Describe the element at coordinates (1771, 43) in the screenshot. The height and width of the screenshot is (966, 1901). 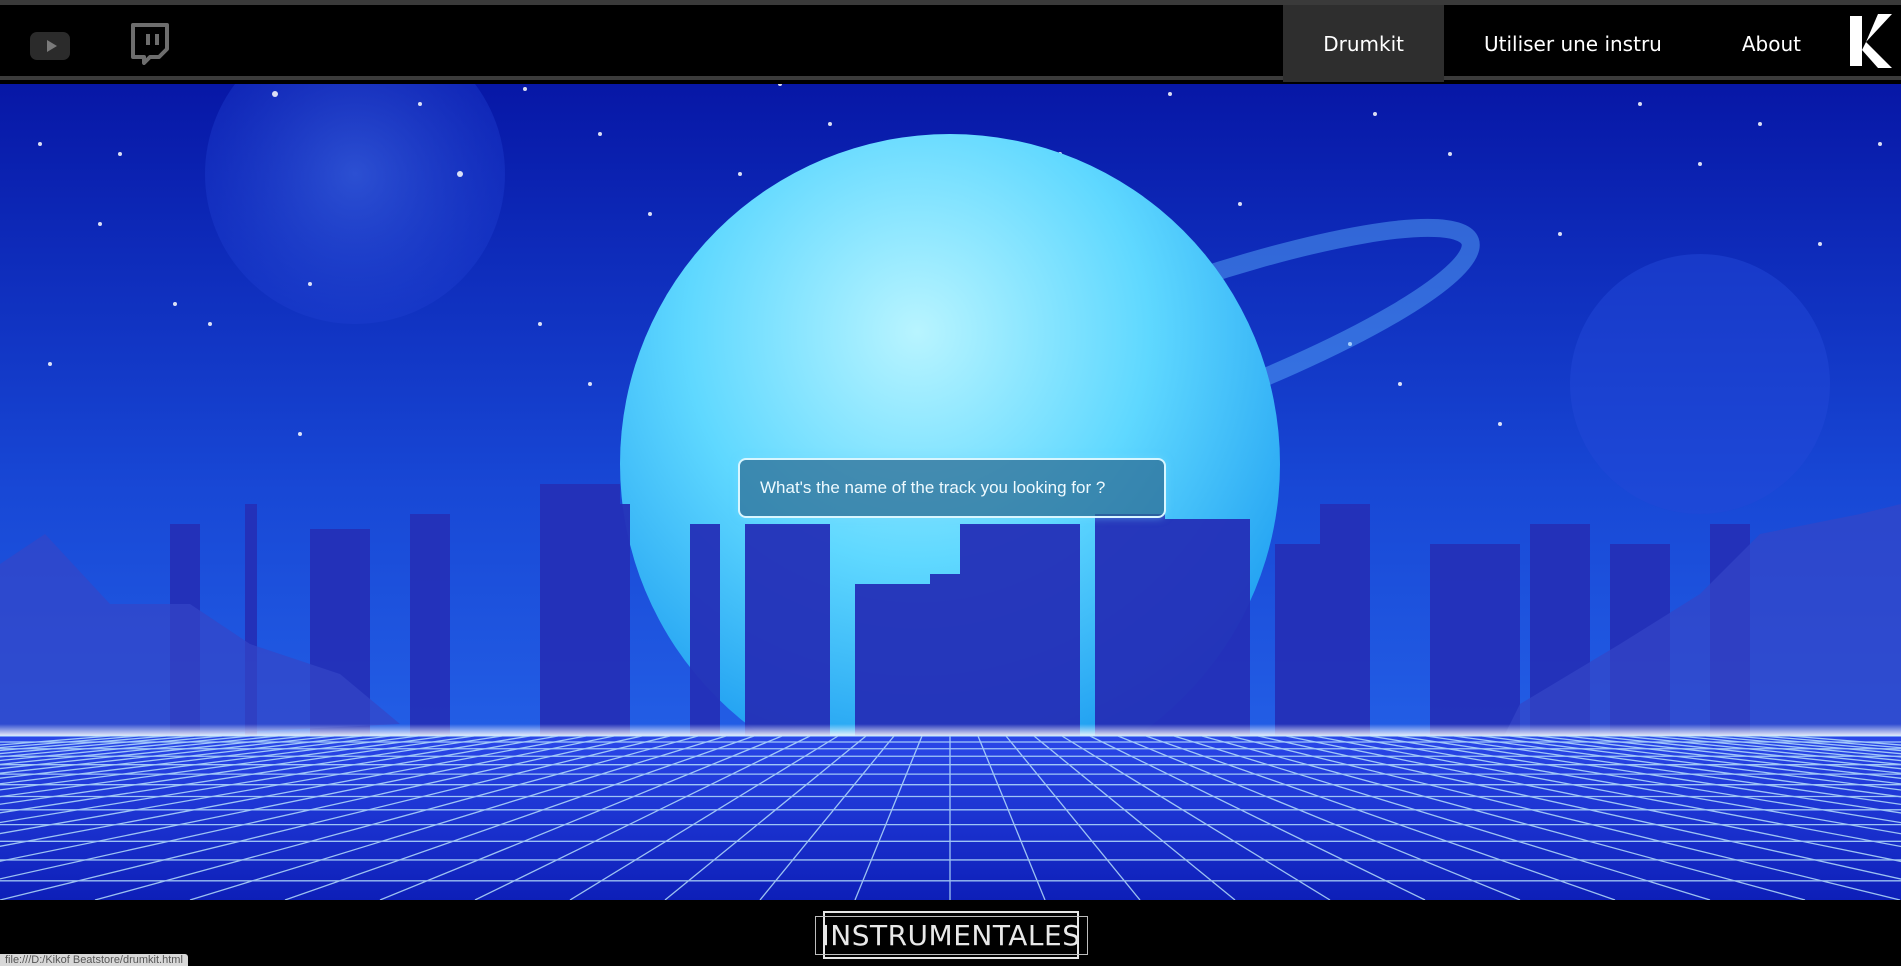
I see `nav-about: About` at that location.